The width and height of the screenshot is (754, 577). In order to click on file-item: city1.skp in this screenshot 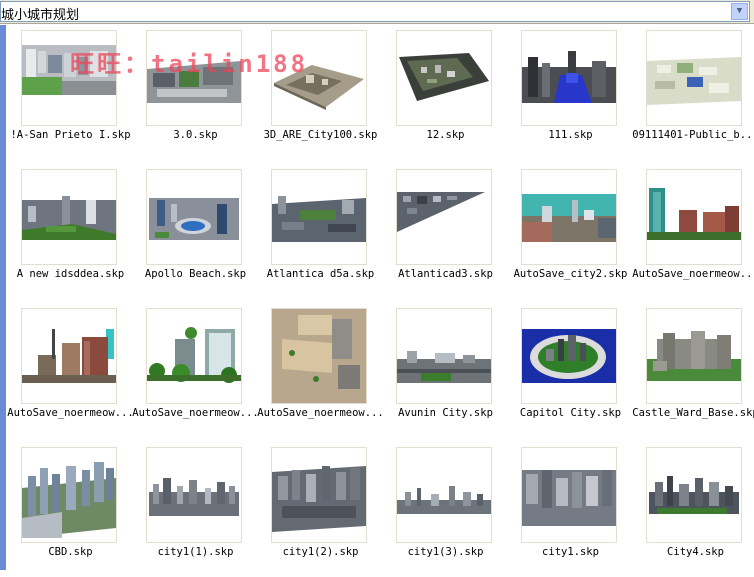, I will do `click(570, 509)`.